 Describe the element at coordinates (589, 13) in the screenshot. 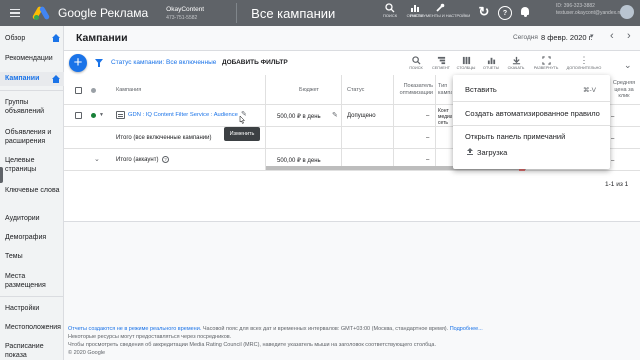

I see `user-line2: testuser.okaycont@yandex.ru` at that location.